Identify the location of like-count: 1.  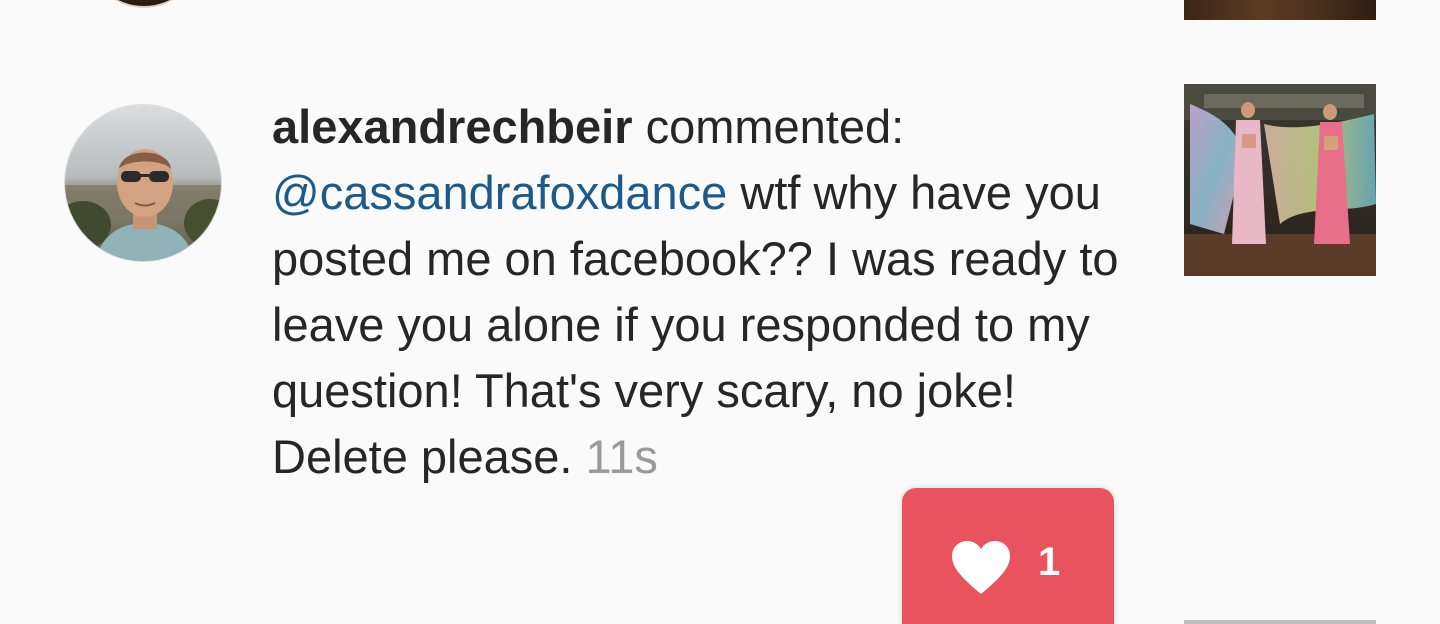
(1049, 562).